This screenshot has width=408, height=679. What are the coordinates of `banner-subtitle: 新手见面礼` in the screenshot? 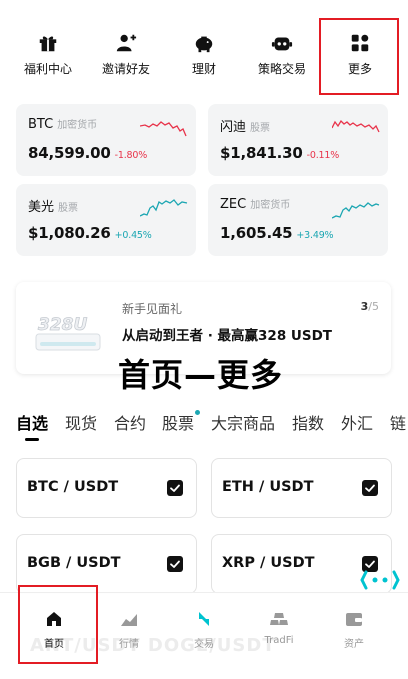 It's located at (152, 309).